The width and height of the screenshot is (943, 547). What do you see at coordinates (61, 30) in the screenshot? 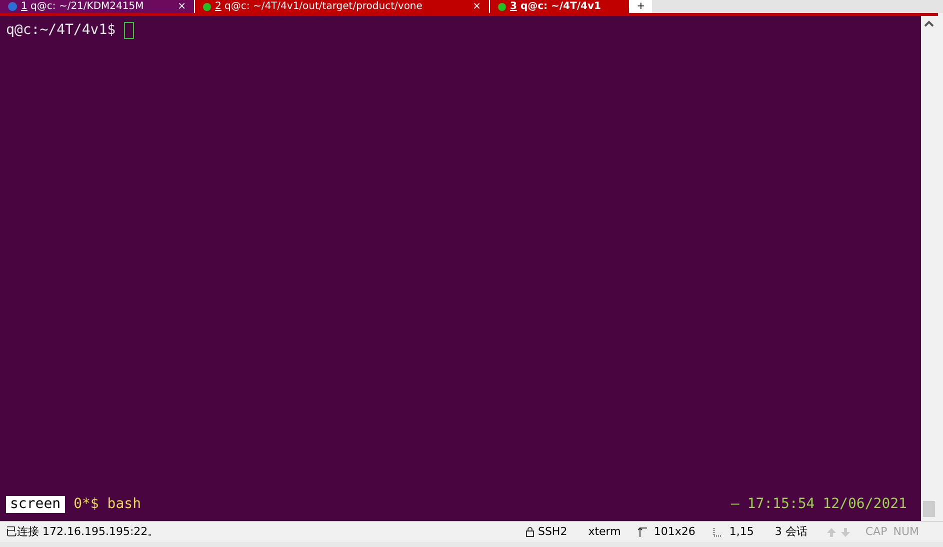
I see `shell-prompt: q@c:~/4T/4v1$` at bounding box center [61, 30].